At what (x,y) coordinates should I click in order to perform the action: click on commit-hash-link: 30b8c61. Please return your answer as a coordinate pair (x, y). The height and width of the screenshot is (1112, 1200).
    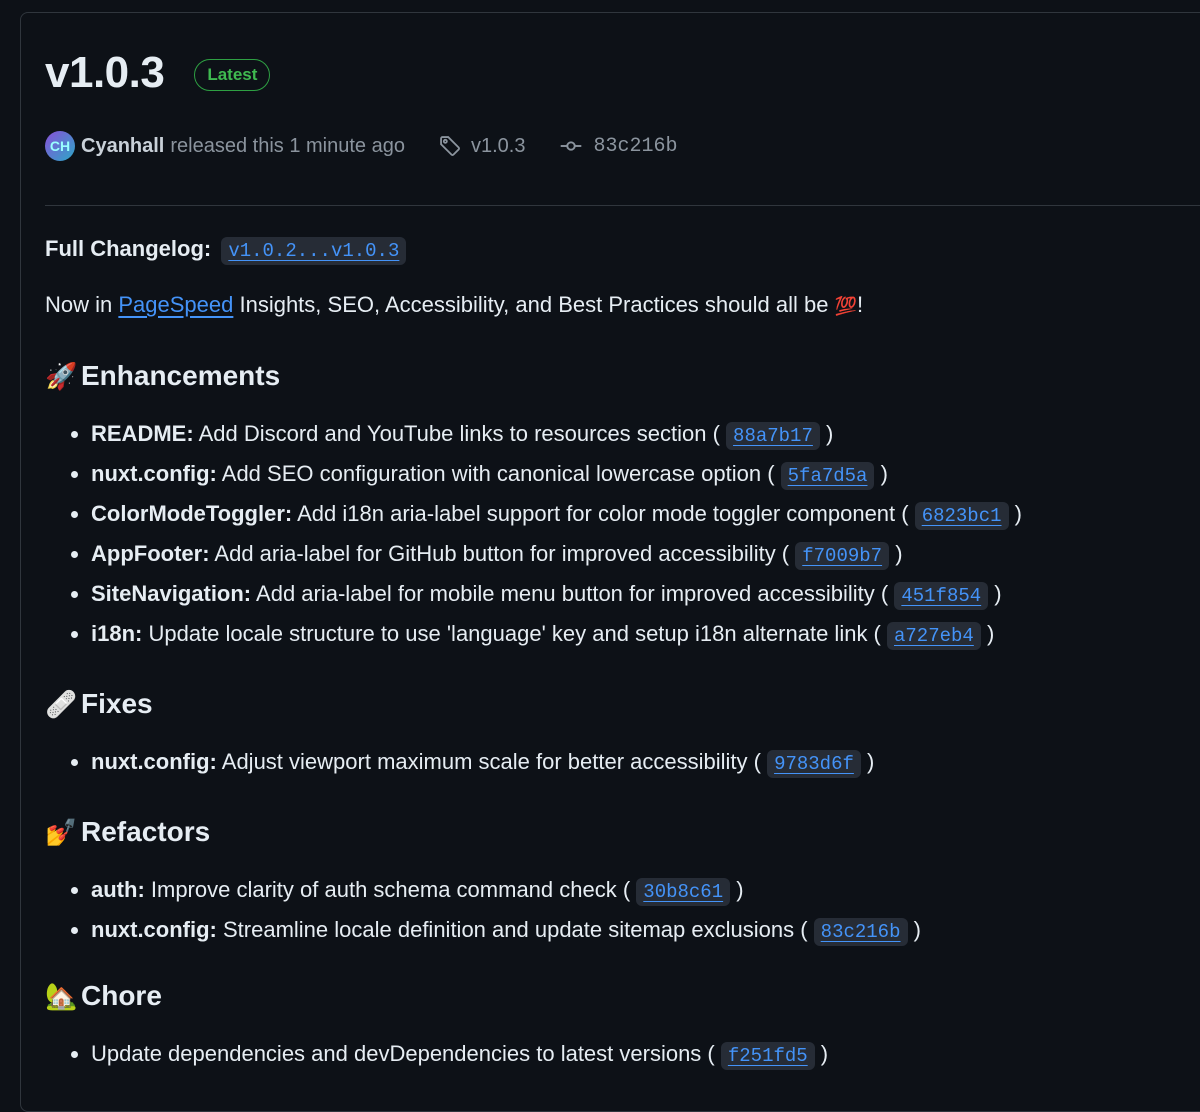
    Looking at the image, I should click on (683, 892).